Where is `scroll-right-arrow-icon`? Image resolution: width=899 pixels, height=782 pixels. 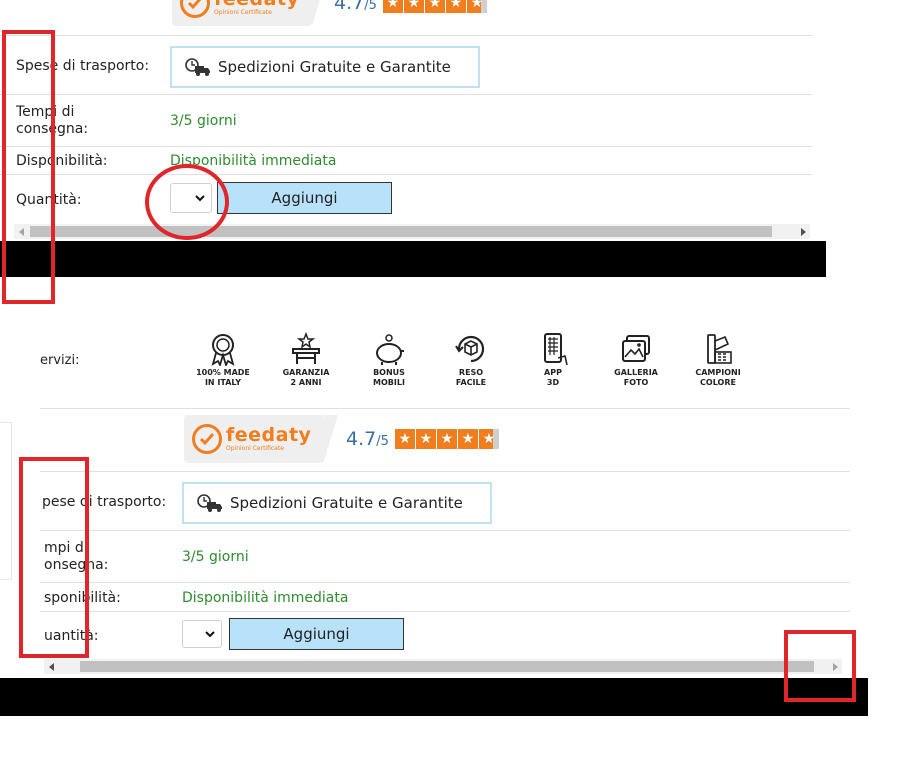
scroll-right-arrow-icon is located at coordinates (802, 231).